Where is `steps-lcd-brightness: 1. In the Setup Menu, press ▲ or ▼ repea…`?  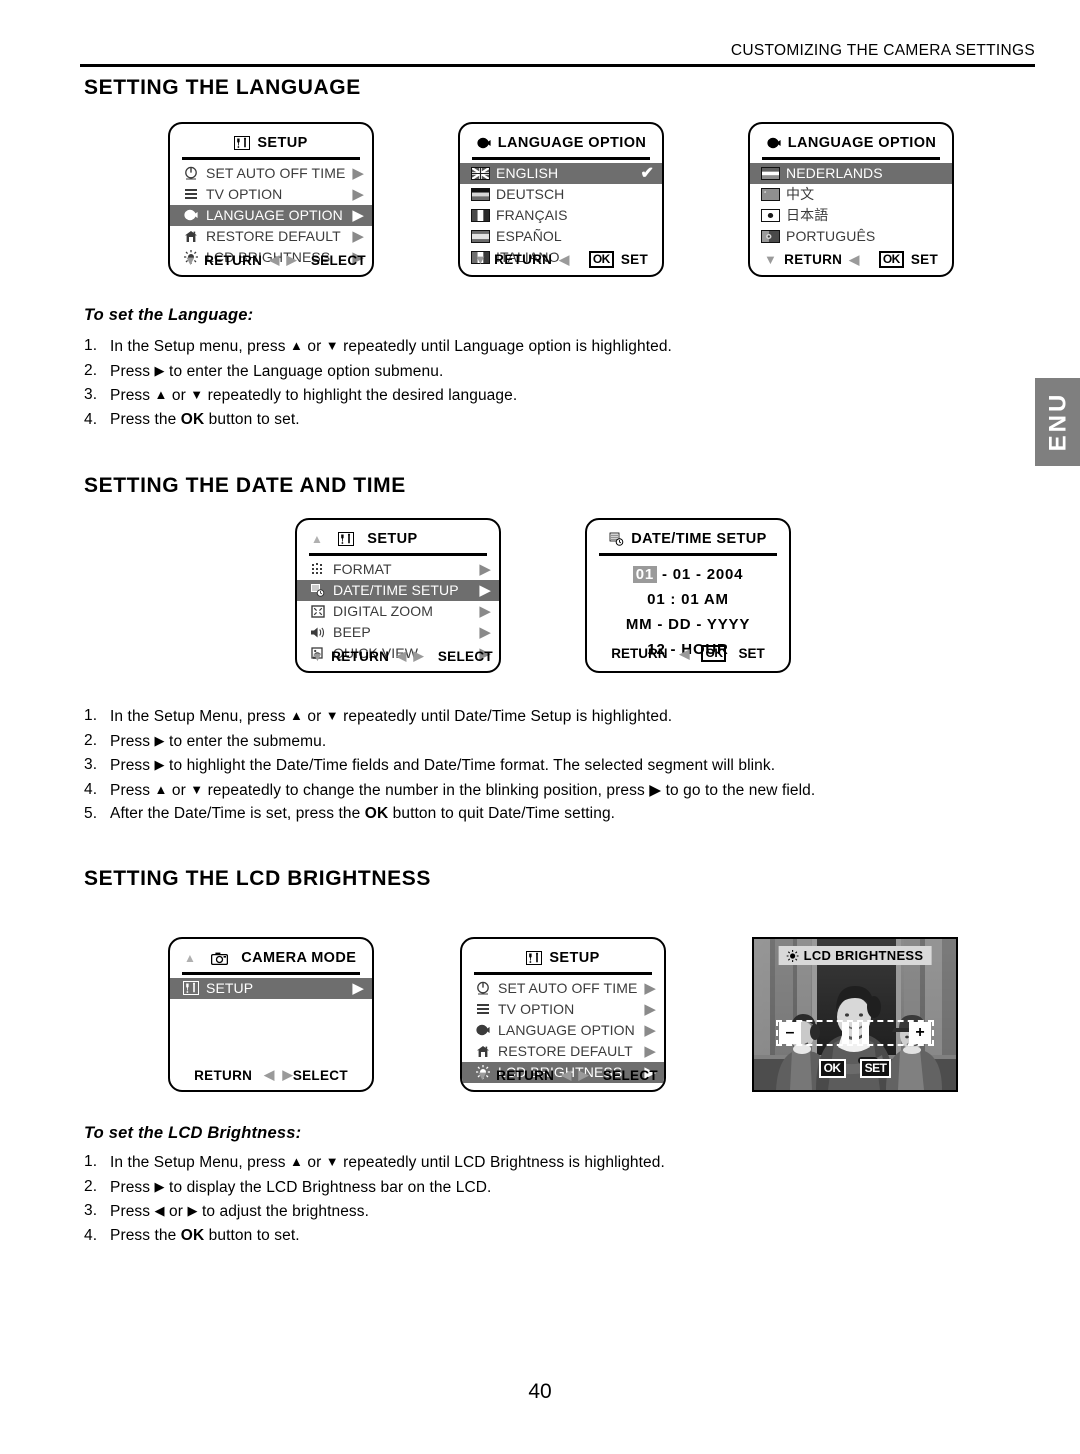 steps-lcd-brightness: 1. In the Setup Menu, press ▲ or ▼ repea… is located at coordinates (549, 1198).